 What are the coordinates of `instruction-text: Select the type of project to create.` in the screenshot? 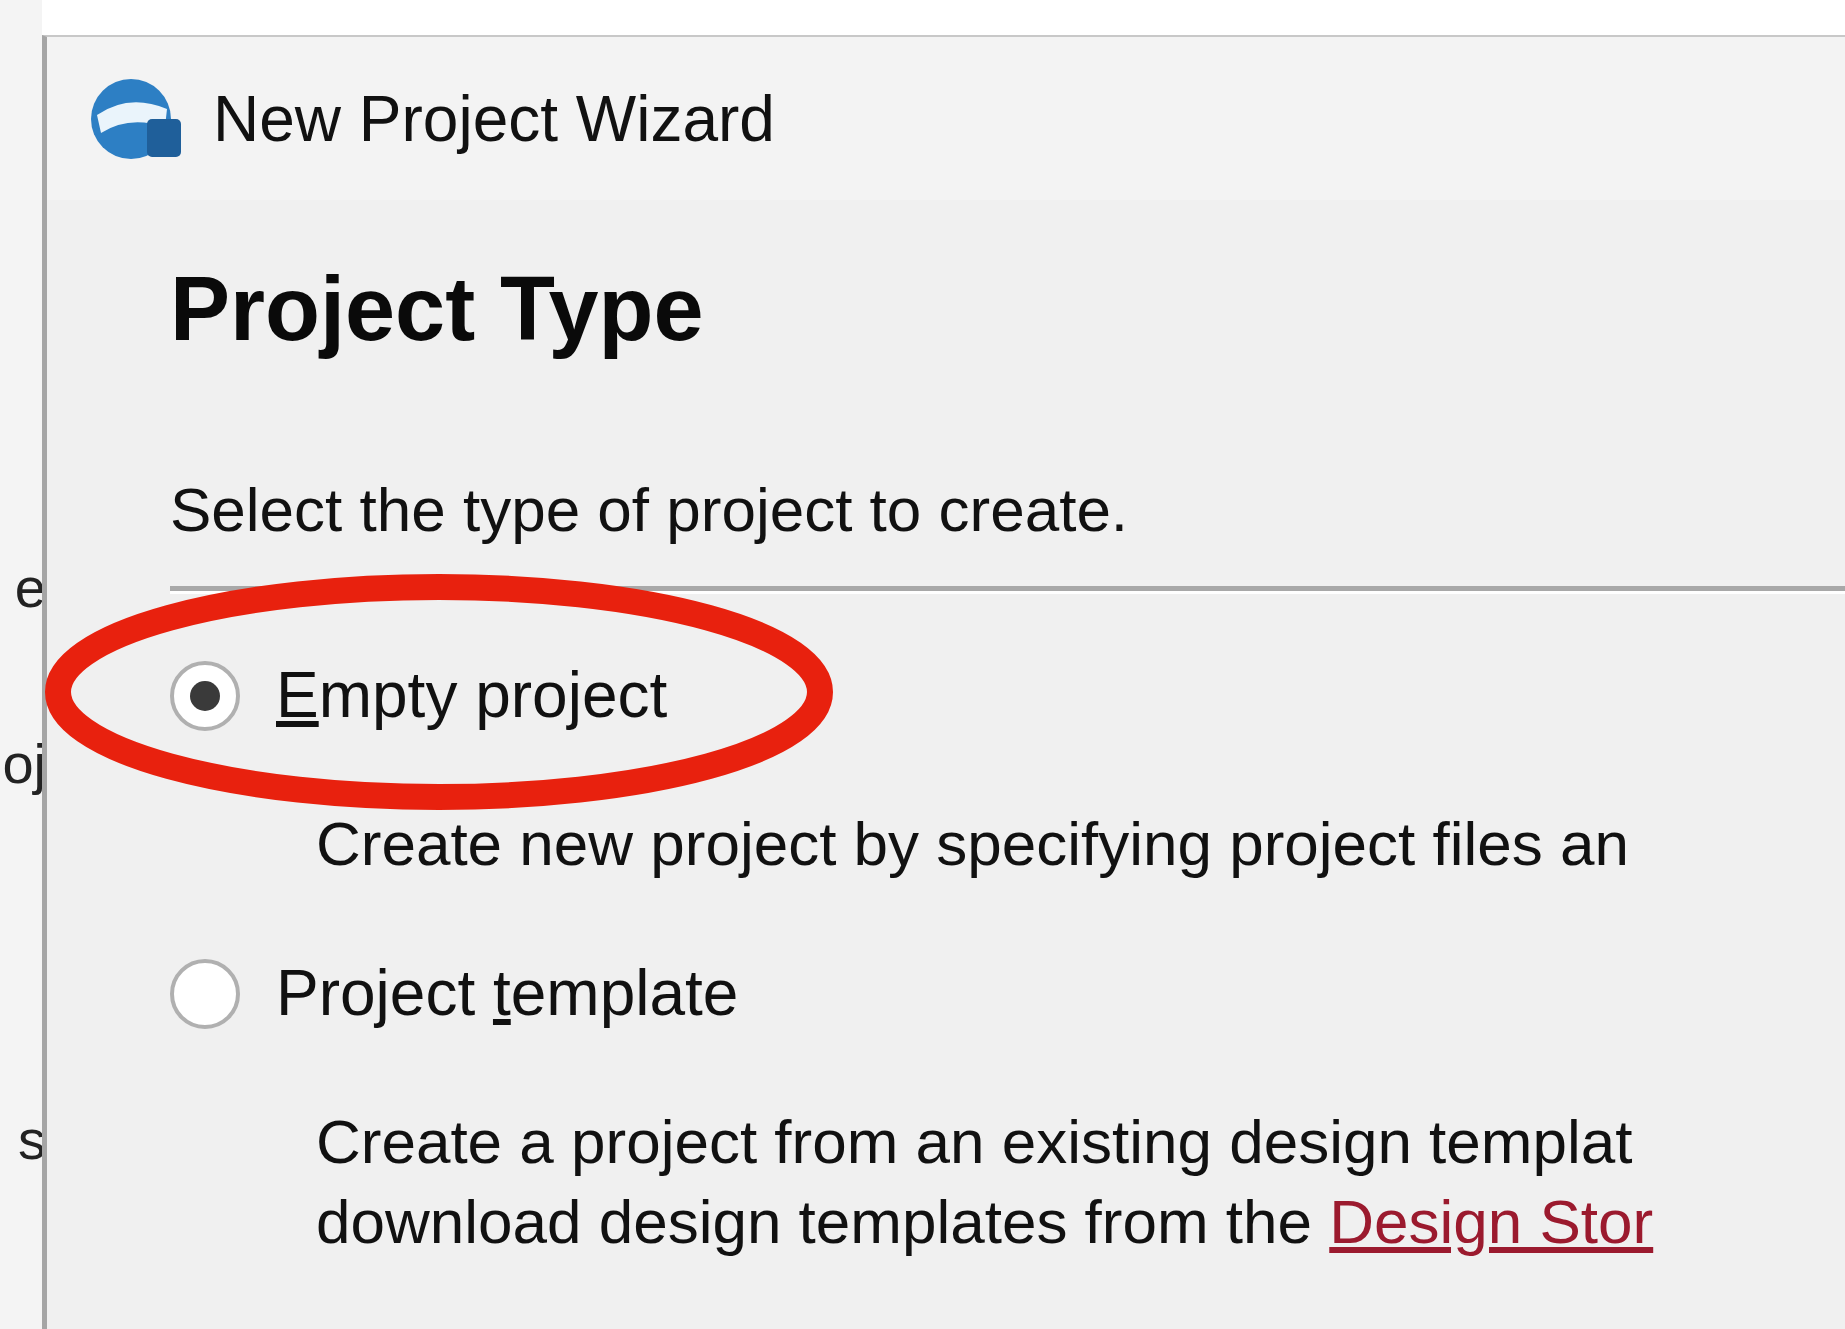 It's located at (650, 510).